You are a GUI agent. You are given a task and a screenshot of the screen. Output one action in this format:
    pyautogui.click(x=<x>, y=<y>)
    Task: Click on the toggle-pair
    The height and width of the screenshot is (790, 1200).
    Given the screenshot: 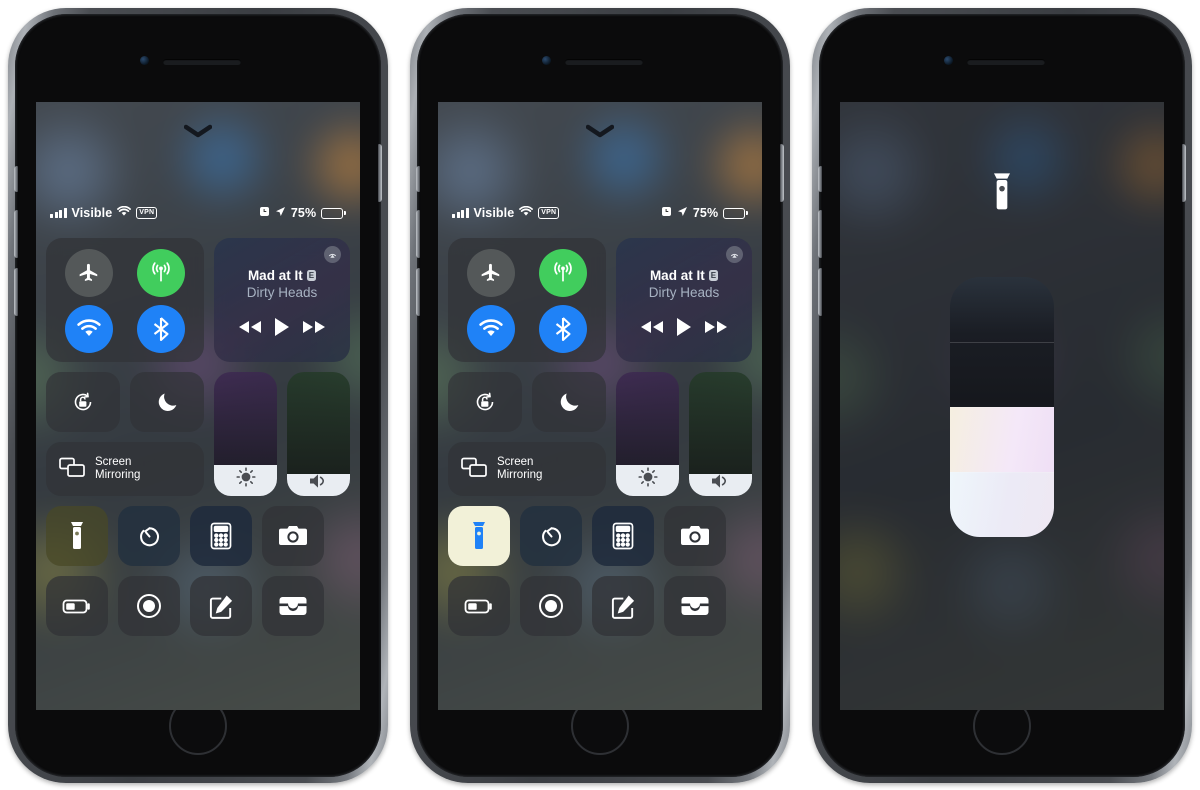 What is the action you would take?
    pyautogui.click(x=527, y=402)
    